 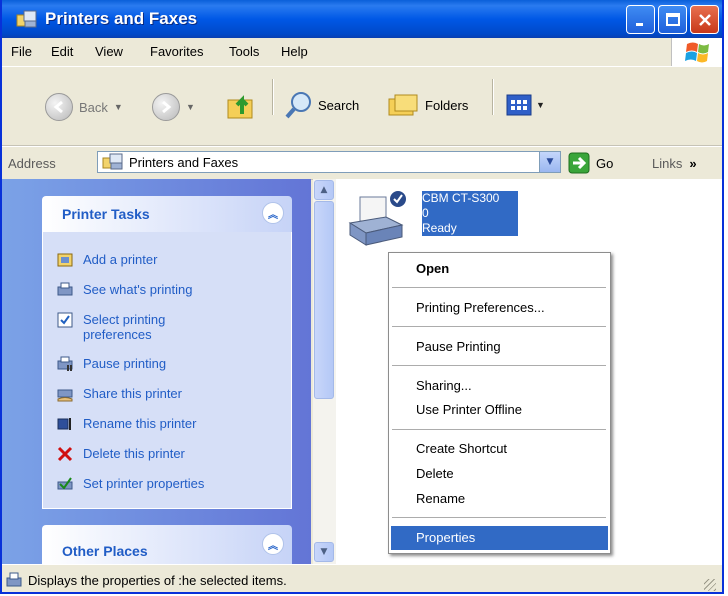 I want to click on search-label: Search, so click(x=339, y=105).